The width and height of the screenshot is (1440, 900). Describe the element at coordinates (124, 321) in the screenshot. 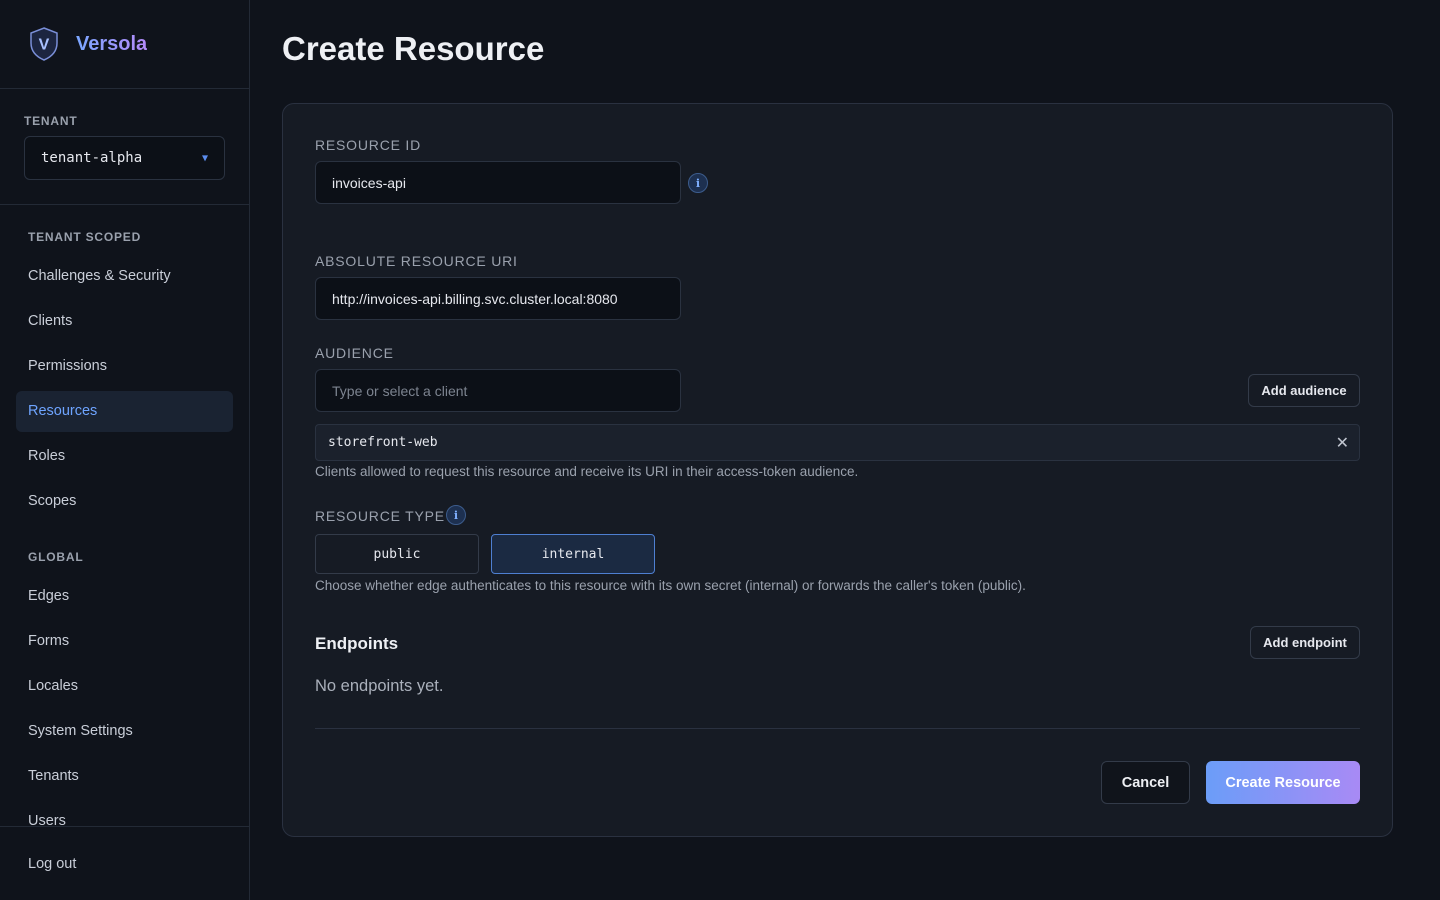

I see `sidebar-item-clients: Clients` at that location.